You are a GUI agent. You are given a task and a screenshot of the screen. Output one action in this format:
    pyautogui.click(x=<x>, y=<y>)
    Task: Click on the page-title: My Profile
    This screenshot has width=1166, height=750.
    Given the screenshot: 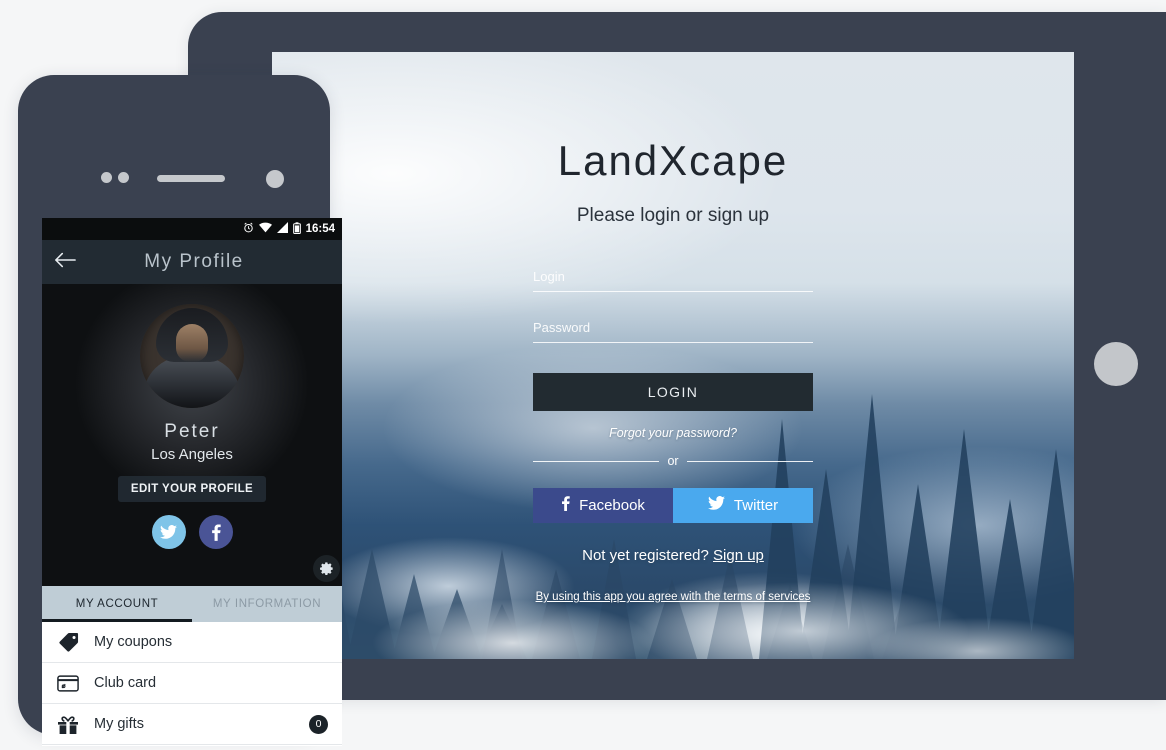 What is the action you would take?
    pyautogui.click(x=194, y=261)
    